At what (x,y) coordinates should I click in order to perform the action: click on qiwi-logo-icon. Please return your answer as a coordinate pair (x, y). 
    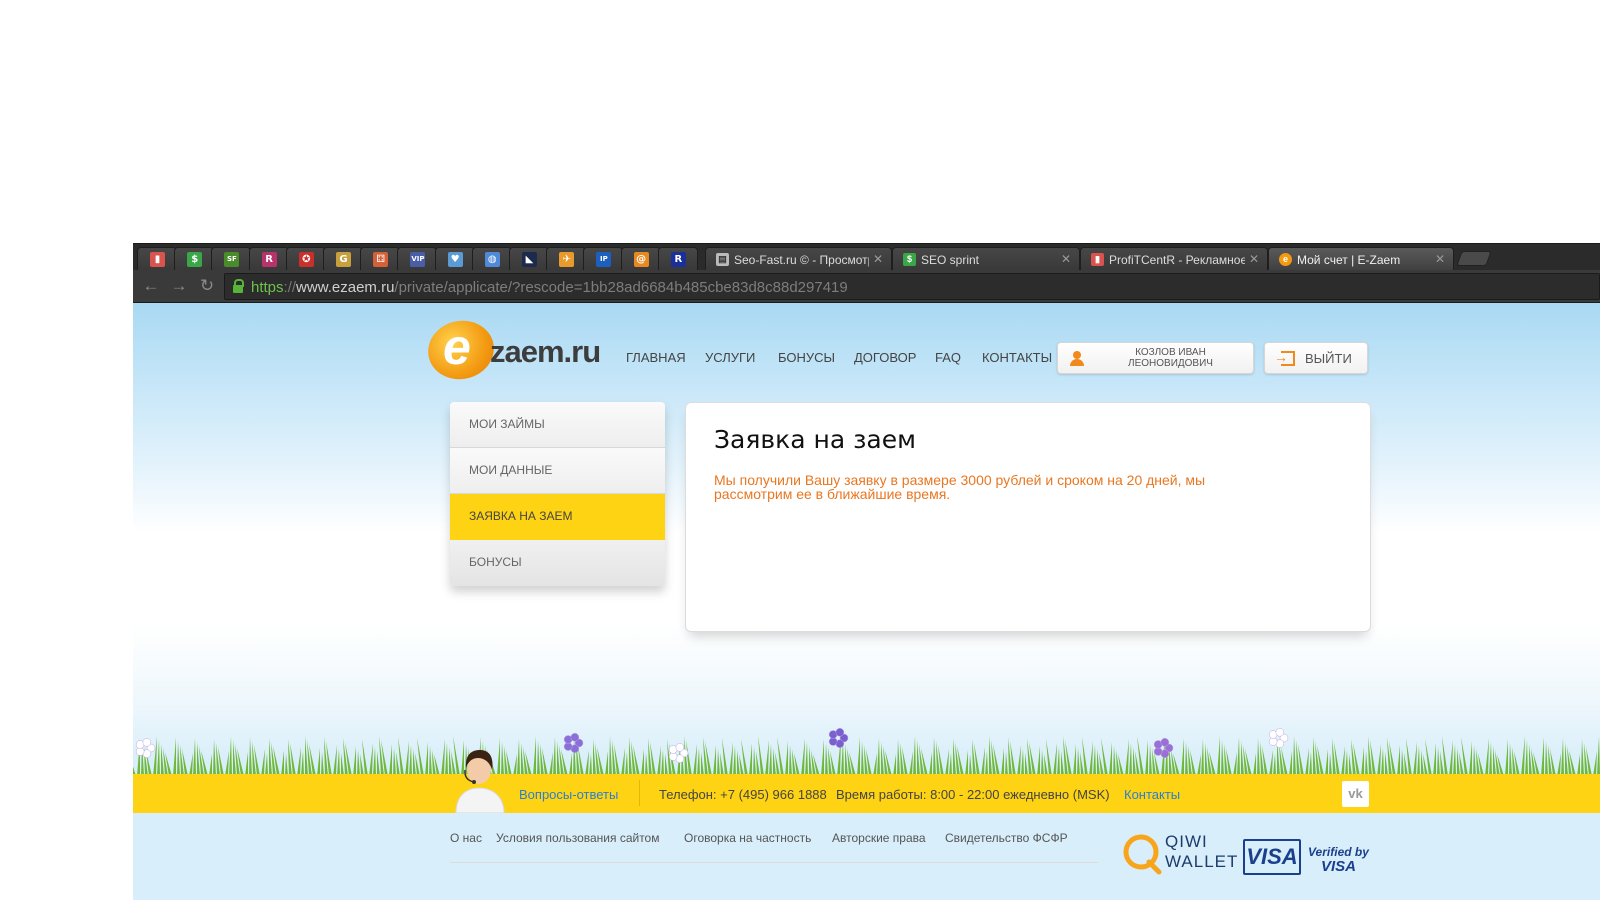
    Looking at the image, I should click on (1142, 854).